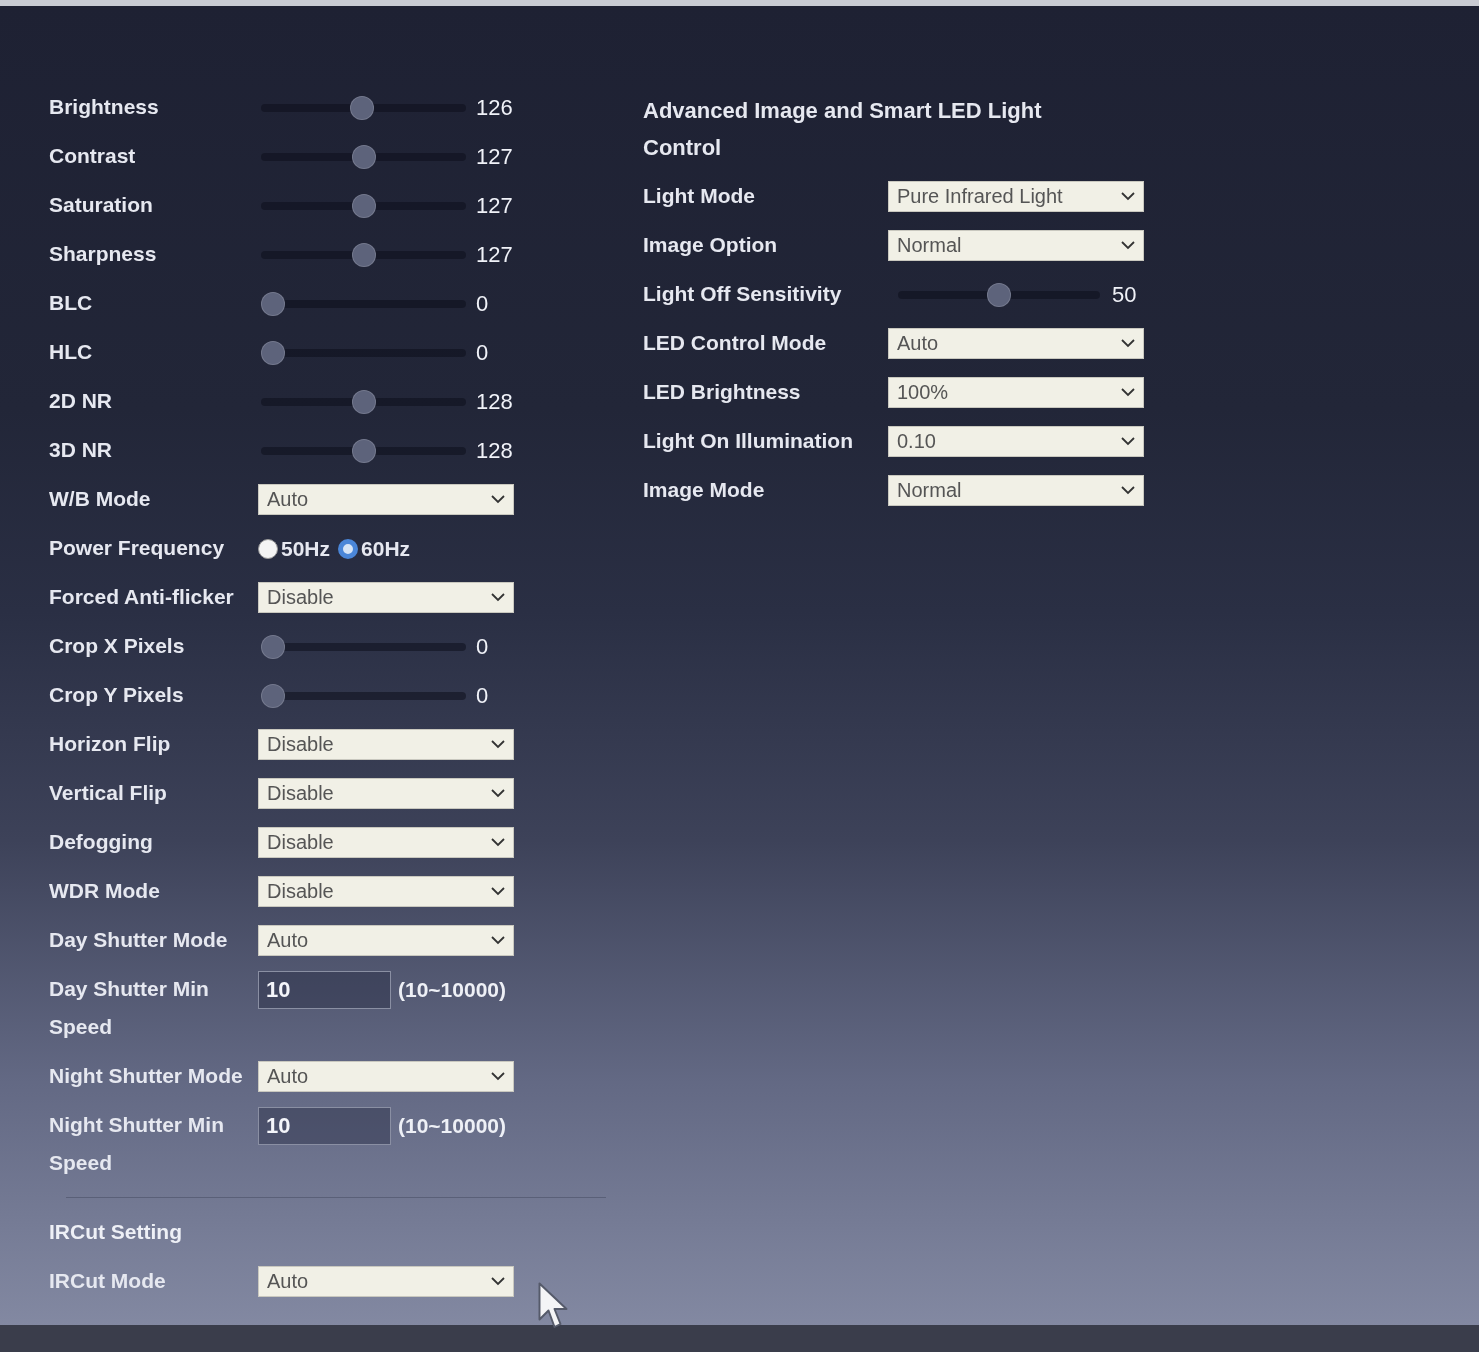  Describe the element at coordinates (704, 490) in the screenshot. I see `field-label: Image Mode` at that location.